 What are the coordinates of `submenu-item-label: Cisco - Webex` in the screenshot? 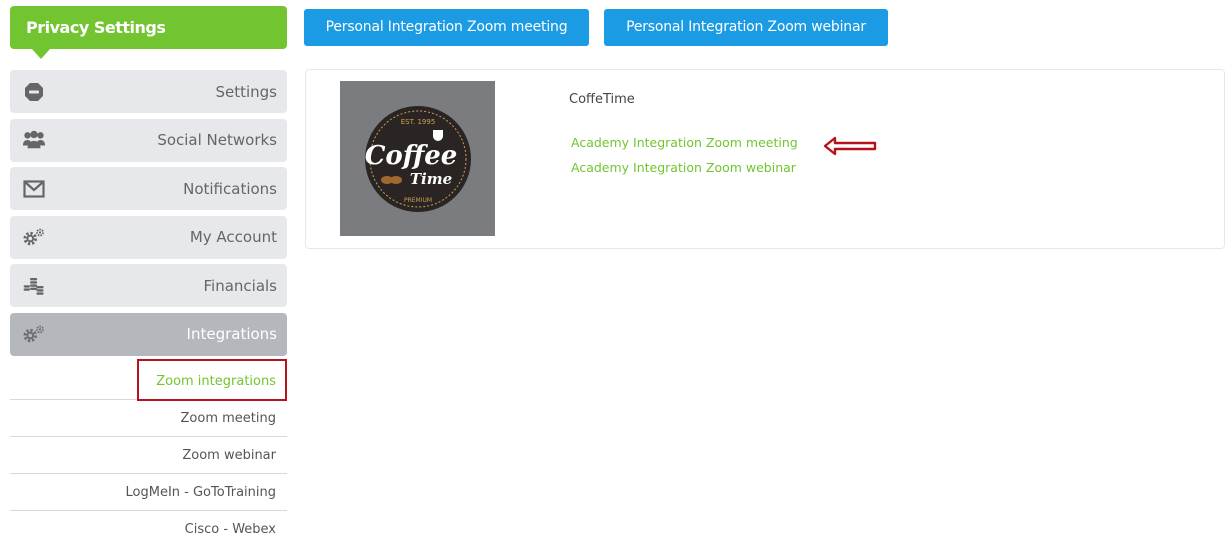 It's located at (230, 529).